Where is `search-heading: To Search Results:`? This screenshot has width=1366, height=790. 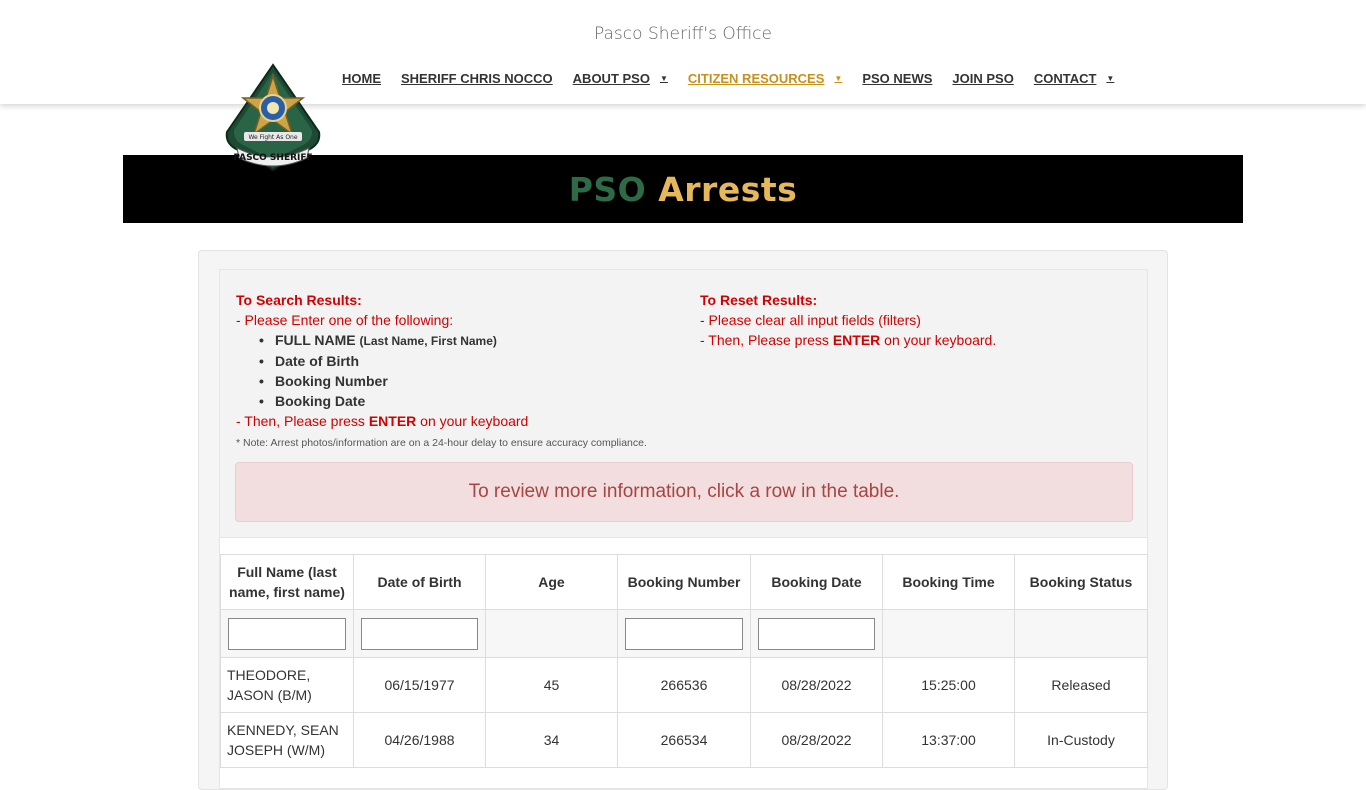
search-heading: To Search Results: is located at coordinates (299, 300).